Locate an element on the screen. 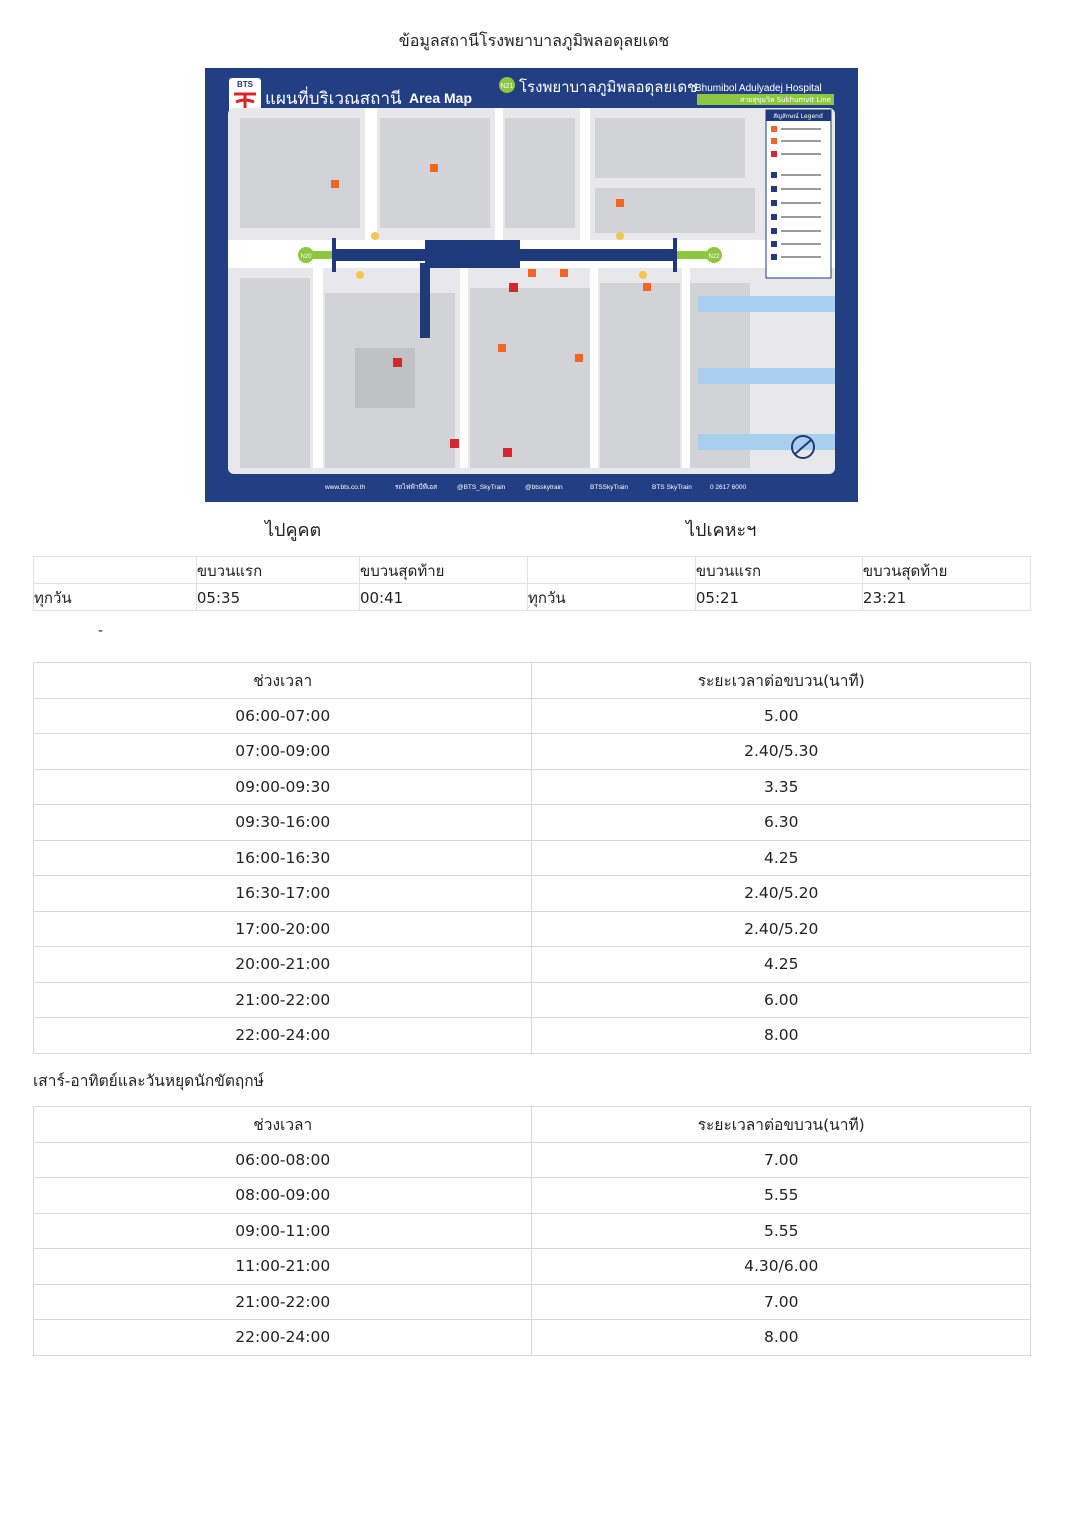 The height and width of the screenshot is (1532, 1068). footer-instagram: BTSSkyTrain is located at coordinates (609, 487).